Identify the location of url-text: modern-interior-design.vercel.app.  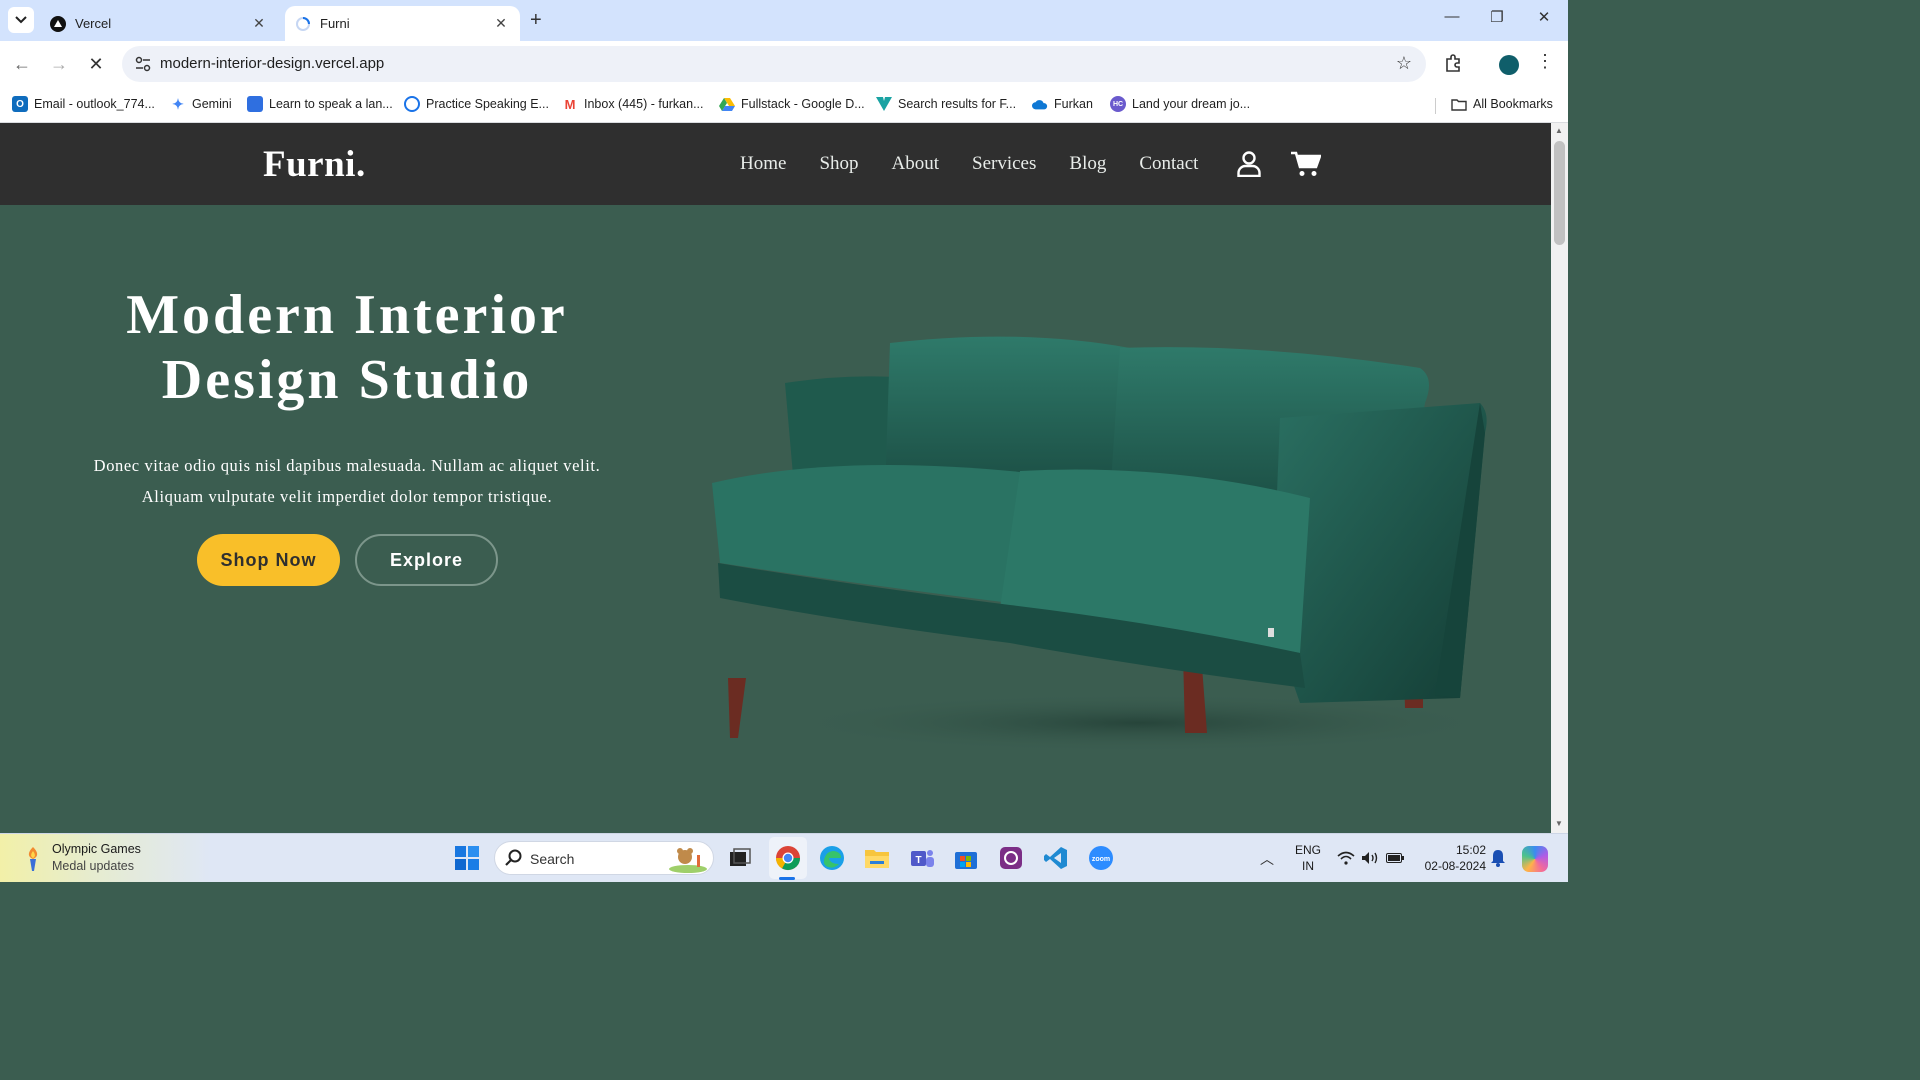
(272, 63).